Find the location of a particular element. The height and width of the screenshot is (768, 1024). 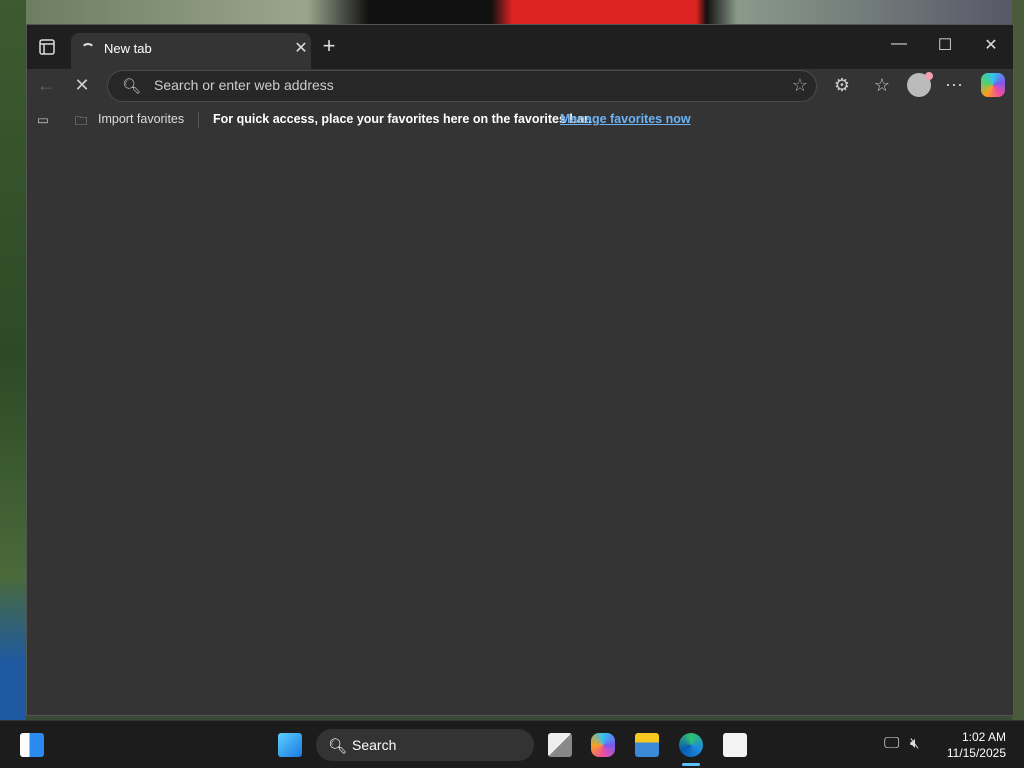

manage-favorites-link: Manage favorites now is located at coordinates (625, 119).